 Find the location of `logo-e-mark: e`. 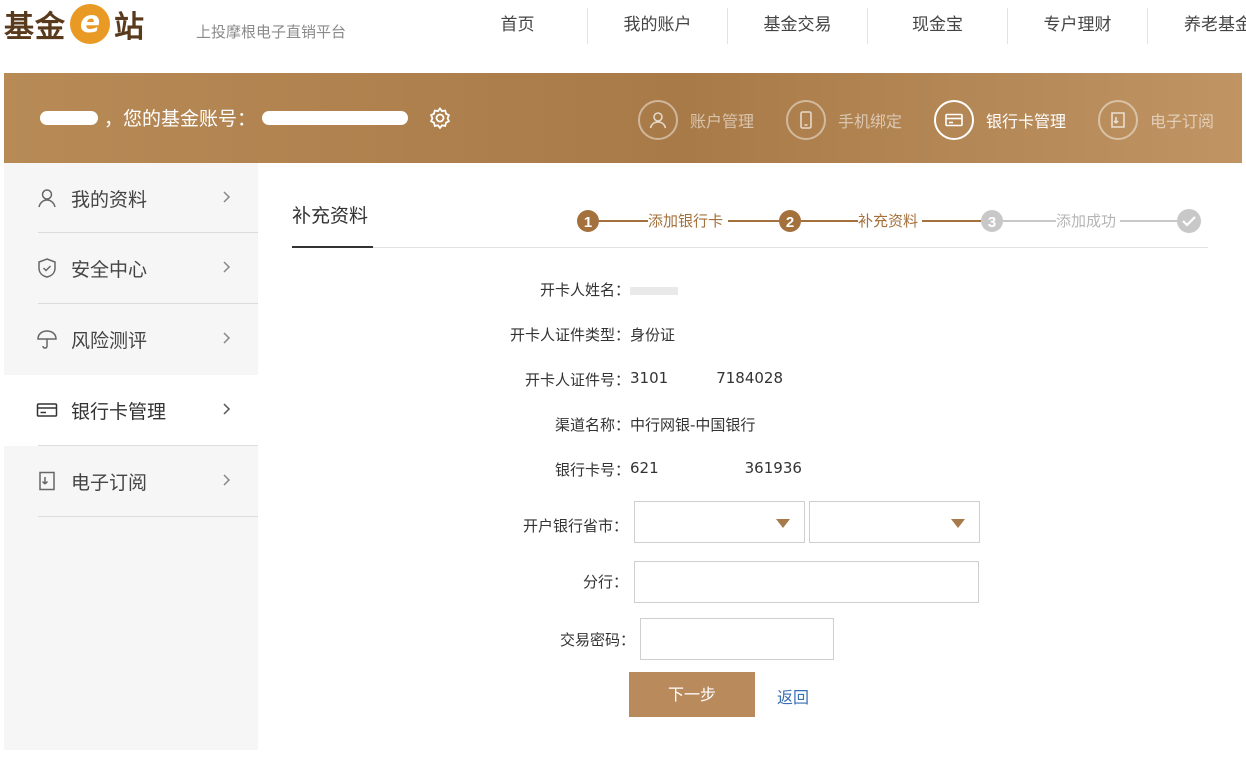

logo-e-mark: e is located at coordinates (90, 24).